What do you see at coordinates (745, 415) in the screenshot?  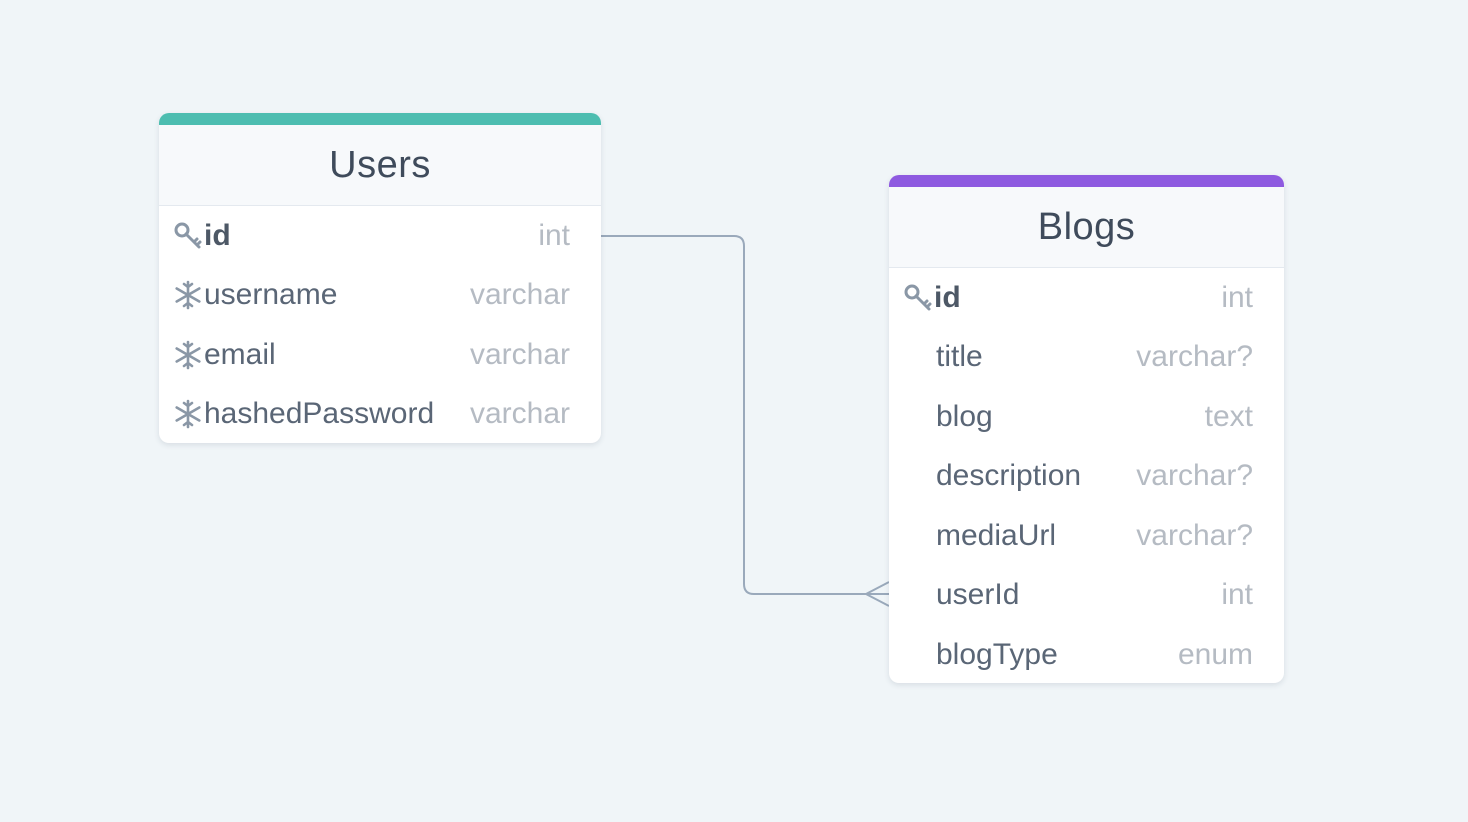 I see `relation-line` at bounding box center [745, 415].